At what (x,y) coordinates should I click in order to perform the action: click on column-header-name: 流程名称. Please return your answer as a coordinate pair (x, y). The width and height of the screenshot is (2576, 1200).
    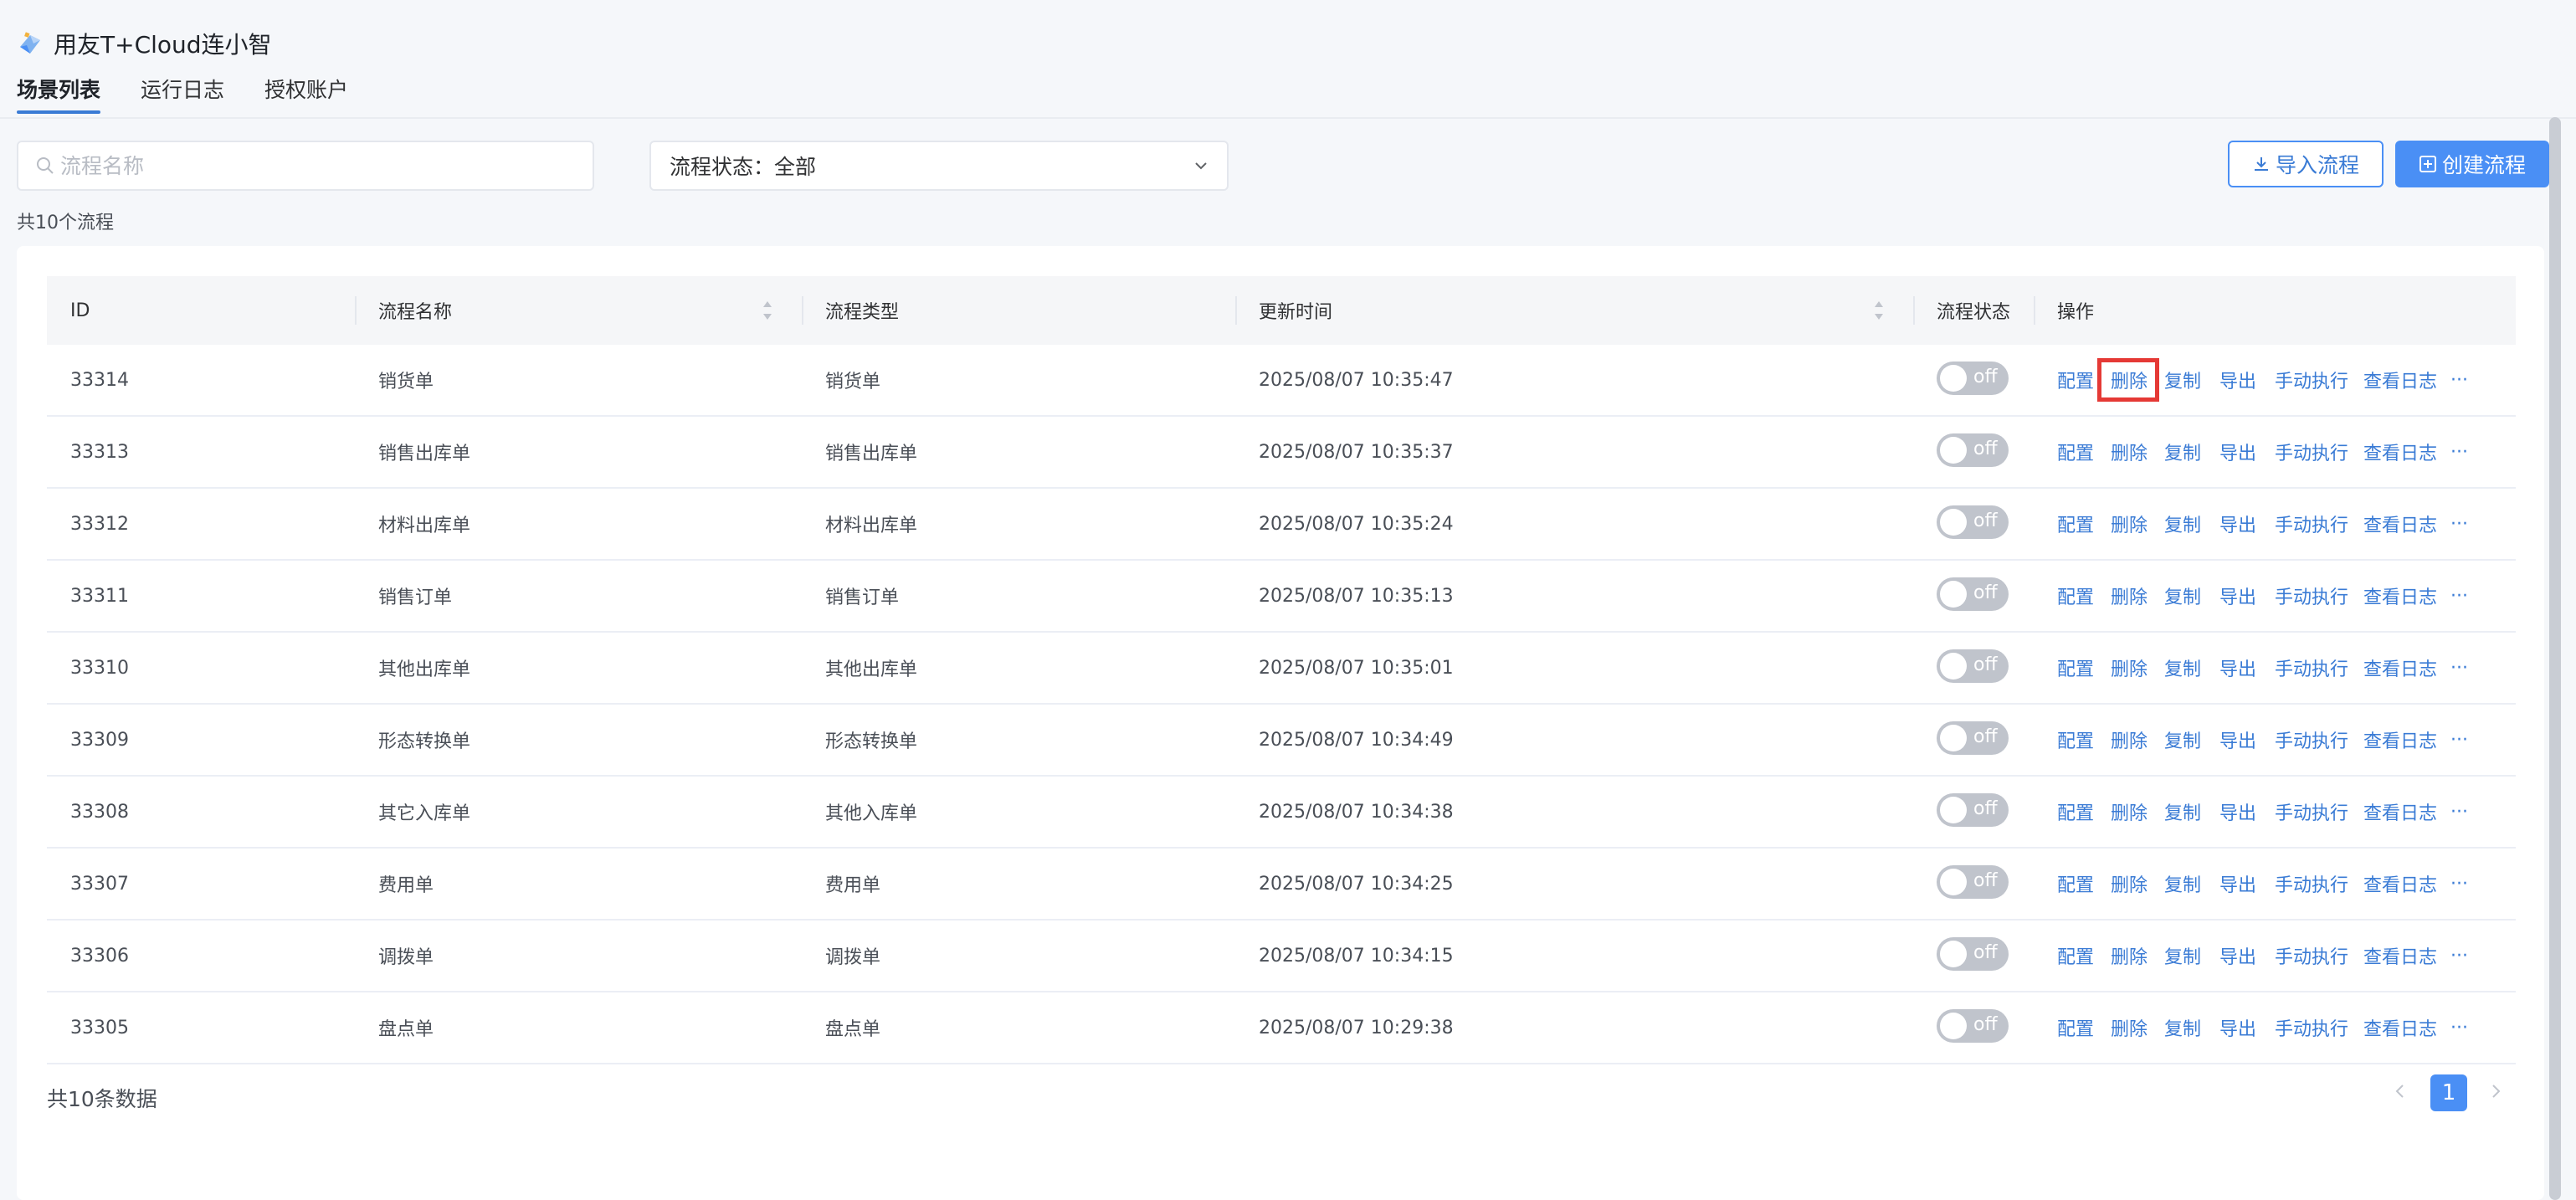
    Looking at the image, I should click on (403, 310).